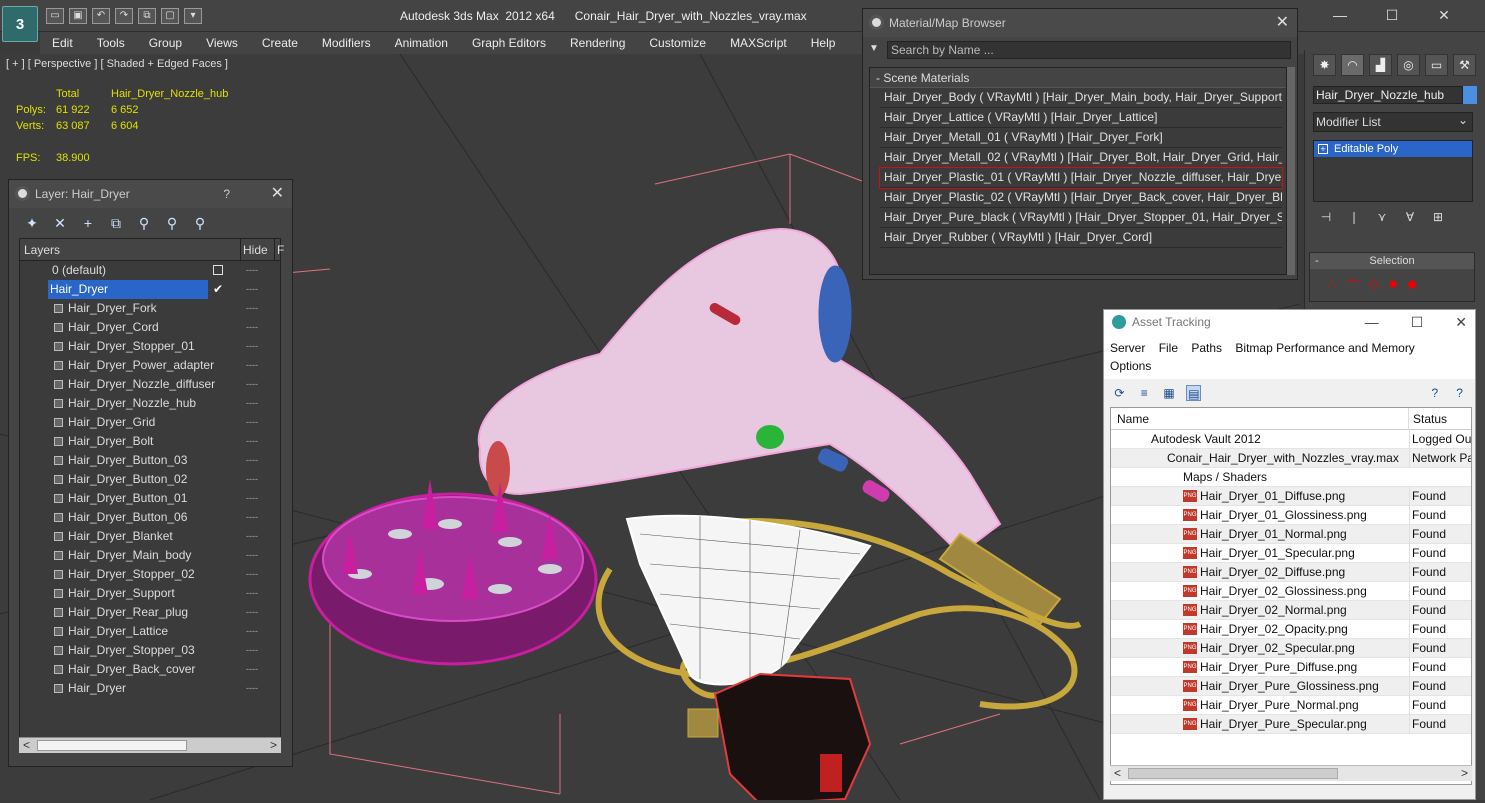 This screenshot has width=1485, height=803. Describe the element at coordinates (1326, 217) in the screenshot. I see `pin-stack-icon: ⊣` at that location.